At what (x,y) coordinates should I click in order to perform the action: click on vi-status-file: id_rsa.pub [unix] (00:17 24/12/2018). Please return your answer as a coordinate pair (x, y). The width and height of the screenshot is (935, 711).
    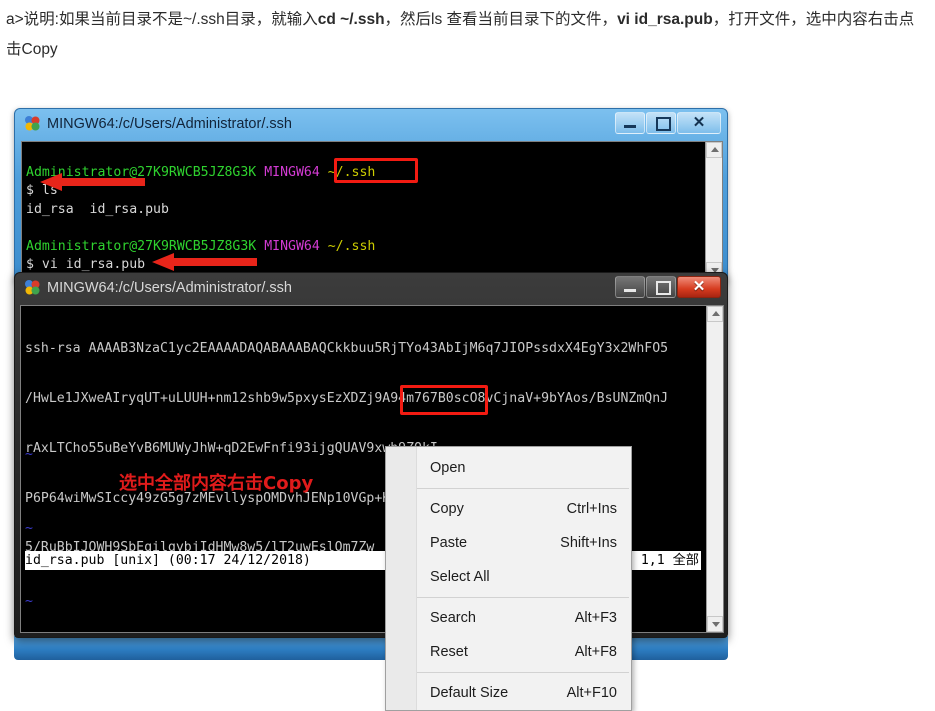
    Looking at the image, I should click on (168, 560).